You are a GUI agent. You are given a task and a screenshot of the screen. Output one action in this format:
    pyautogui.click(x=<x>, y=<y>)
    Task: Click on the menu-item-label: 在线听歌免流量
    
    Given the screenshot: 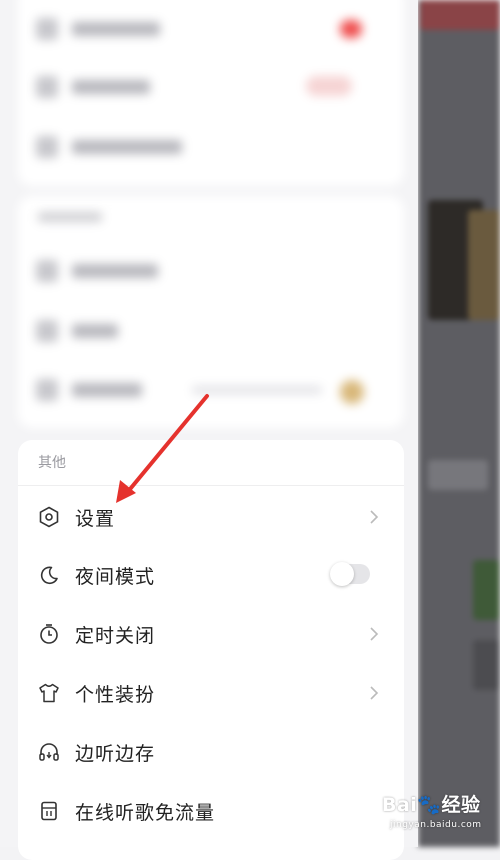 What is the action you would take?
    pyautogui.click(x=145, y=812)
    